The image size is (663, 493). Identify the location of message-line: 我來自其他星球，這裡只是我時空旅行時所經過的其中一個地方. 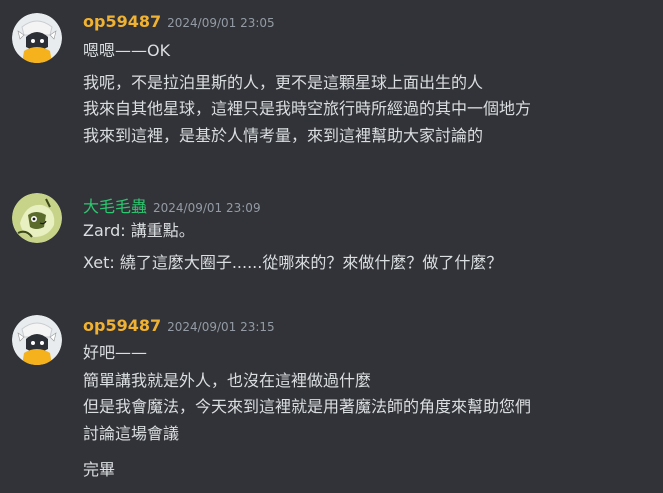
(307, 108).